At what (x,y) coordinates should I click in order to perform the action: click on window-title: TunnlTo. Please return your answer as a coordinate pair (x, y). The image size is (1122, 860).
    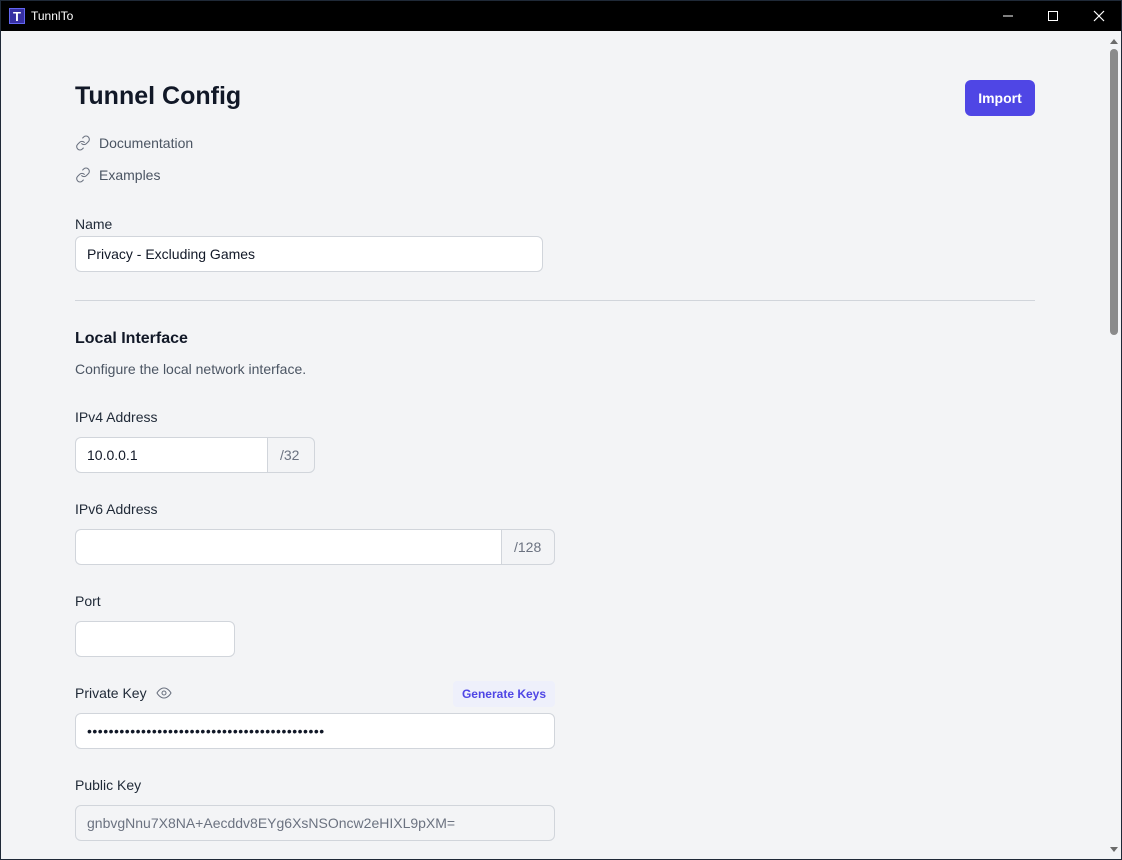
    Looking at the image, I should click on (52, 16).